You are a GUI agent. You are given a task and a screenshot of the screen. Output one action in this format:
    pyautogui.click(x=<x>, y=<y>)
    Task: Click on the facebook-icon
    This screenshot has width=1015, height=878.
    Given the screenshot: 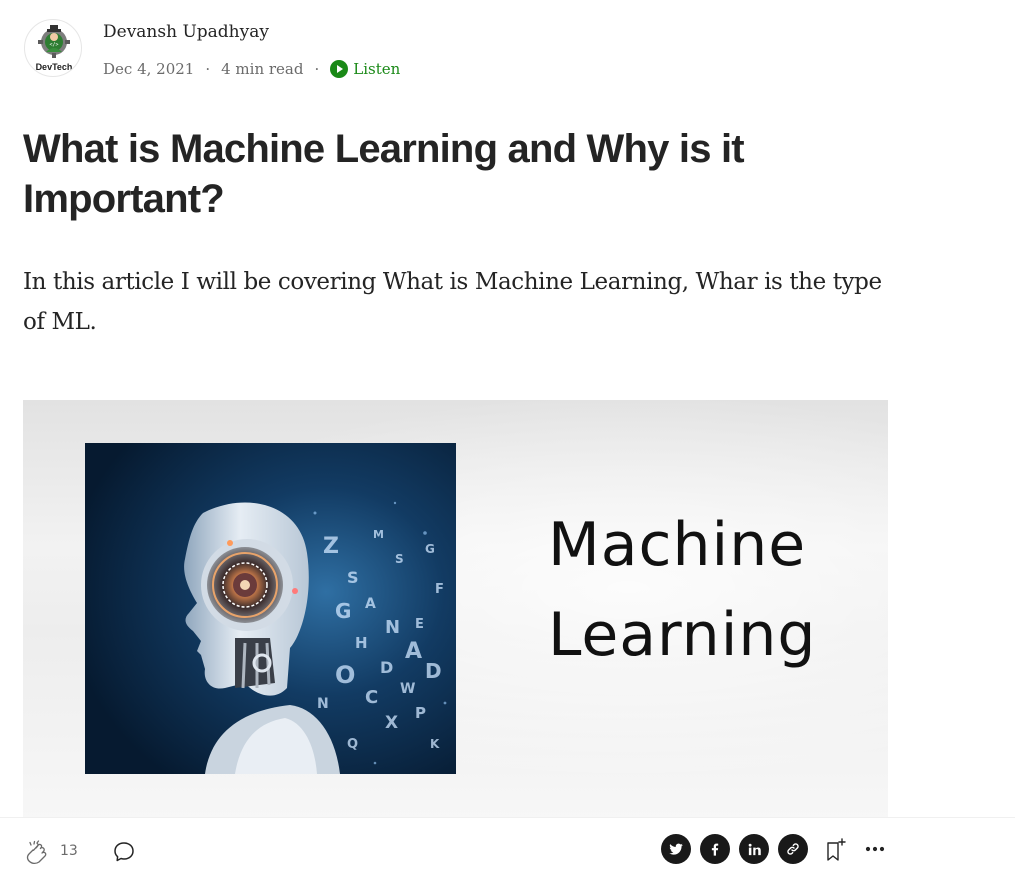 What is the action you would take?
    pyautogui.click(x=715, y=849)
    